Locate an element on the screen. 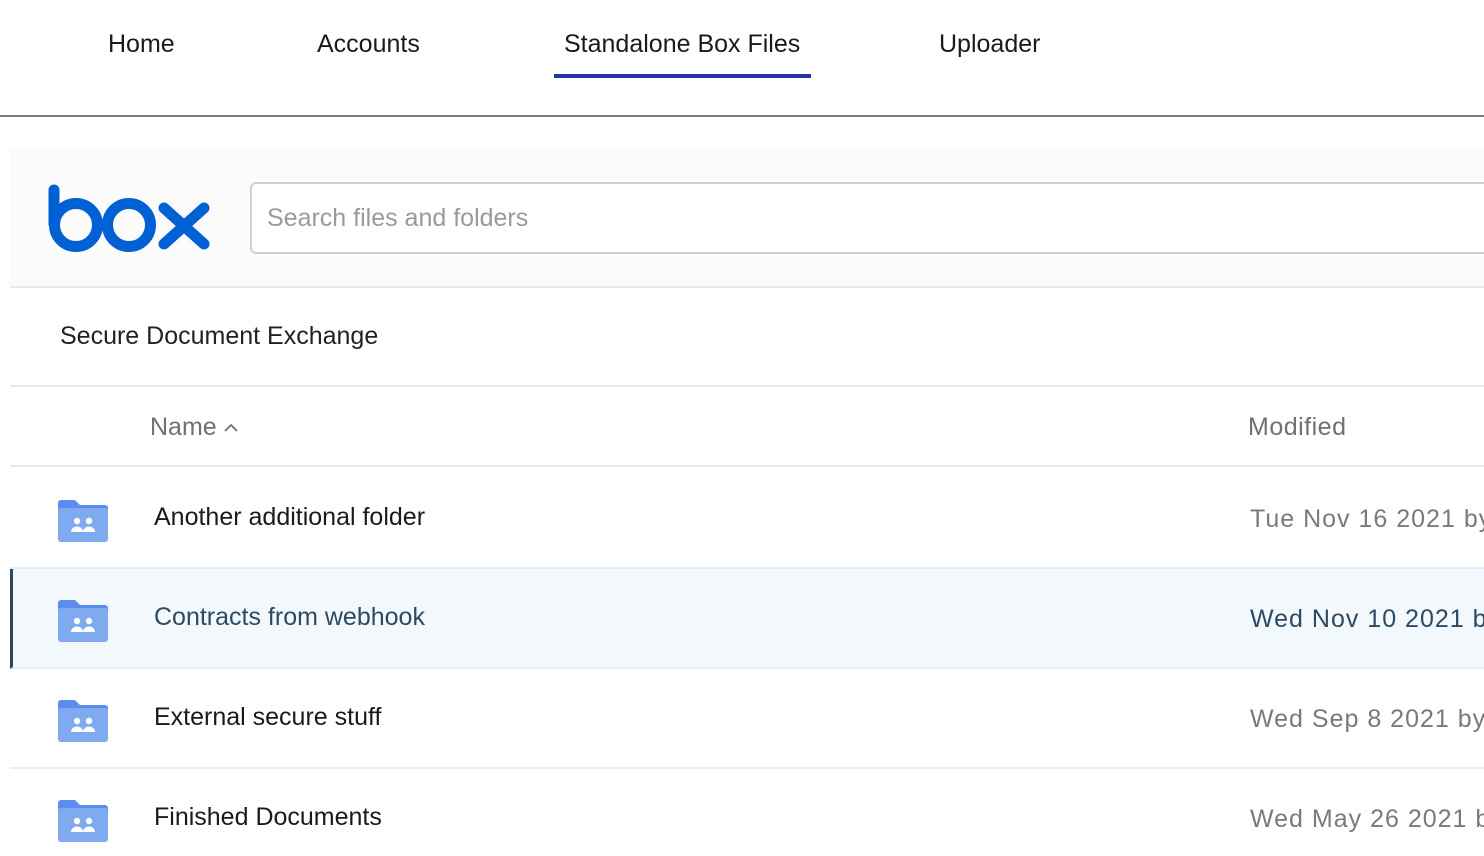 This screenshot has width=1484, height=856. tab-accounts-label: Accounts is located at coordinates (368, 44).